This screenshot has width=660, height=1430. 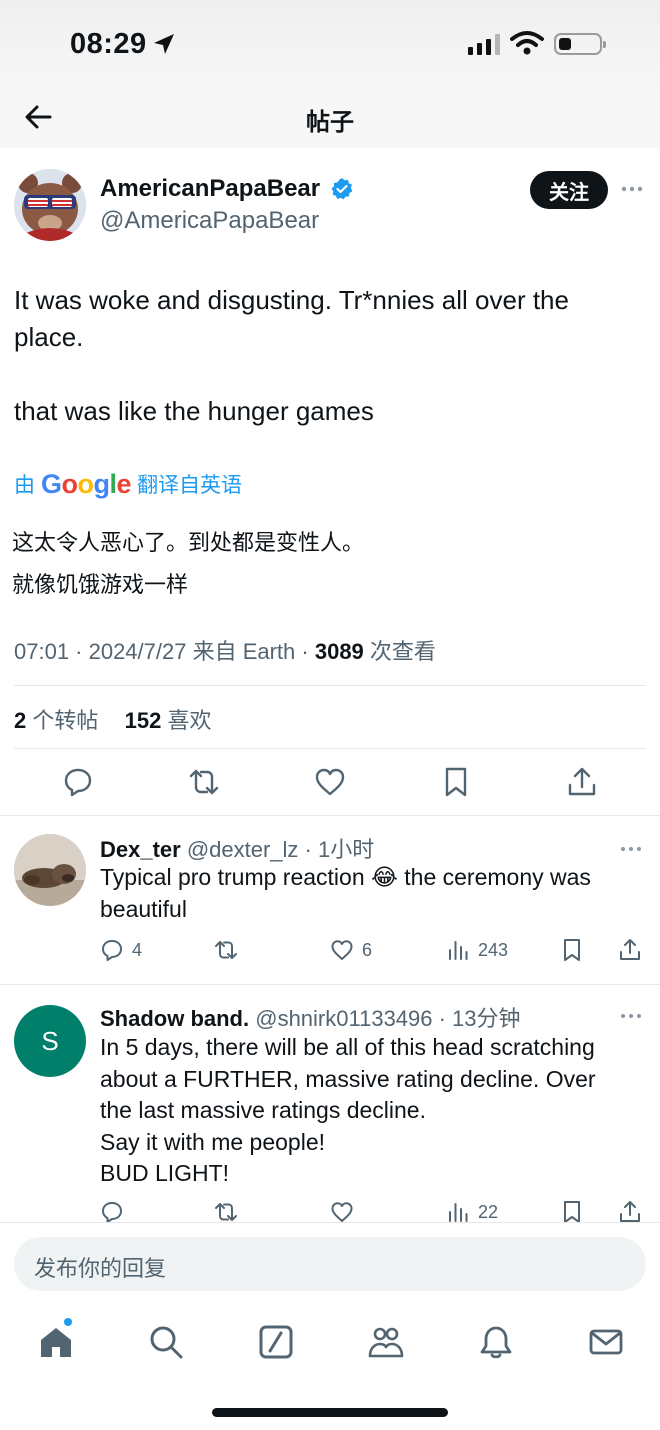 I want to click on follow-button: 关注, so click(x=569, y=190).